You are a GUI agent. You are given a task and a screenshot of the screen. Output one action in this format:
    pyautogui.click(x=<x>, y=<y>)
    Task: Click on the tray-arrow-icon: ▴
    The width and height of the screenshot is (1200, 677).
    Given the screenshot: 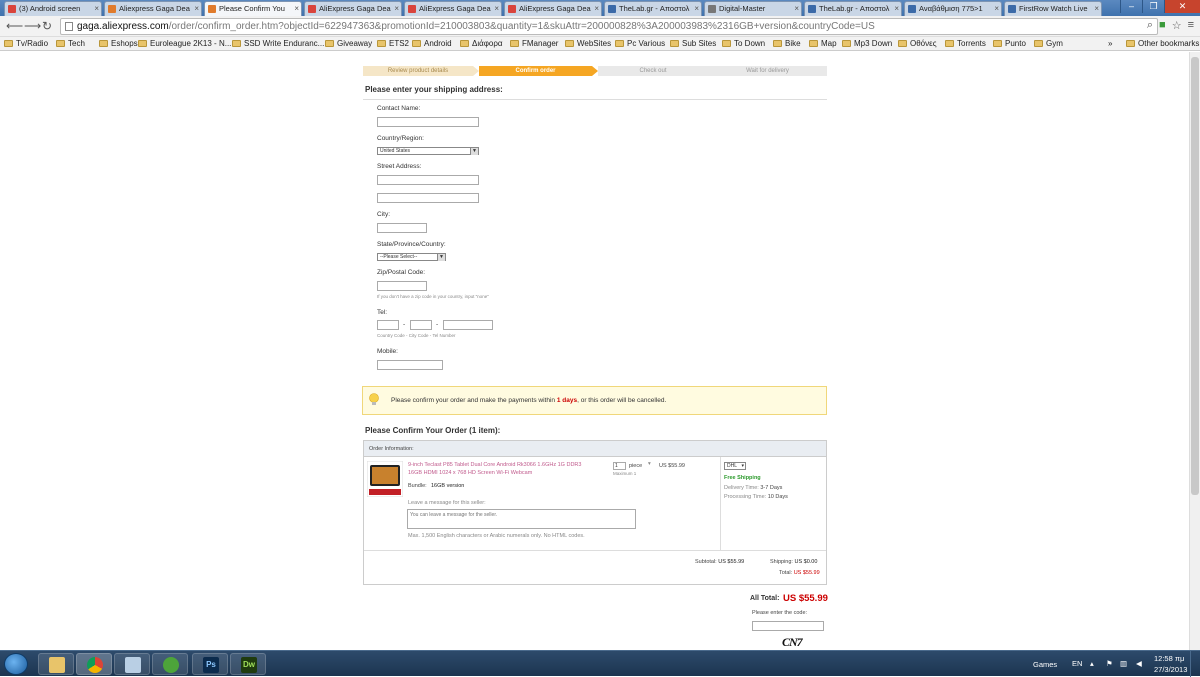 What is the action you would take?
    pyautogui.click(x=1092, y=663)
    